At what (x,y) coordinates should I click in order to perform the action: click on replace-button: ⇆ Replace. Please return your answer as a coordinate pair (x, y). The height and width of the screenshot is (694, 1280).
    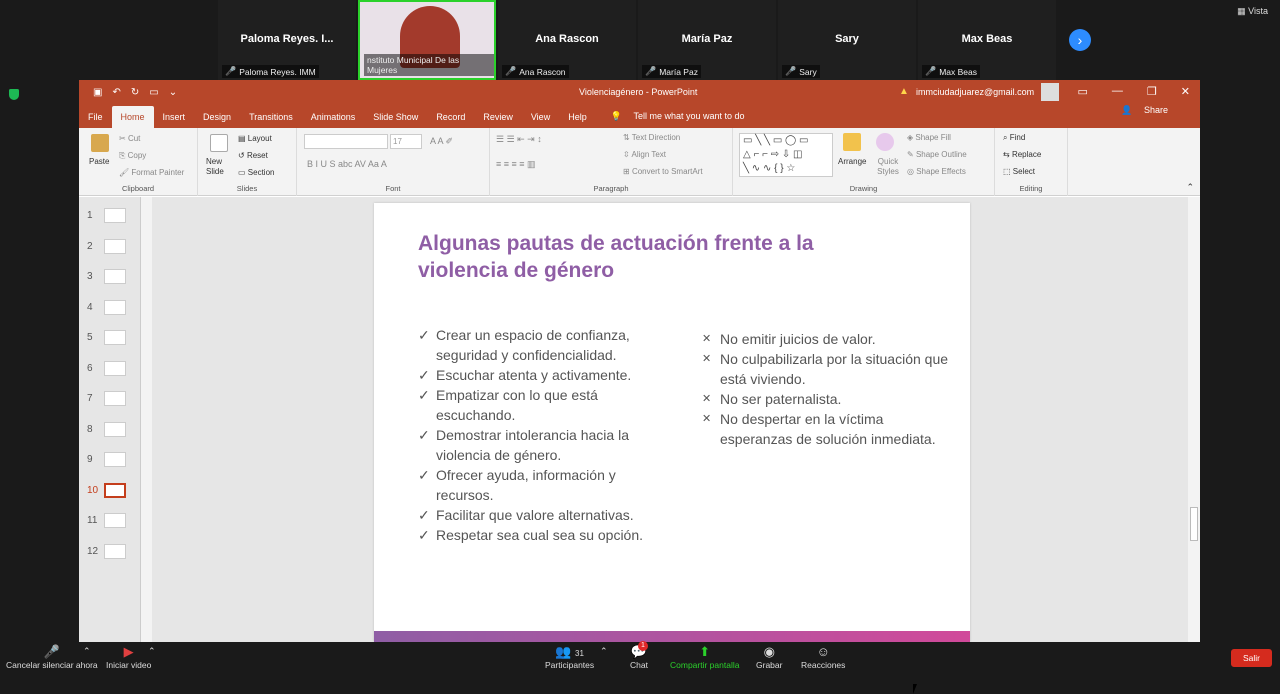
    Looking at the image, I should click on (1022, 154).